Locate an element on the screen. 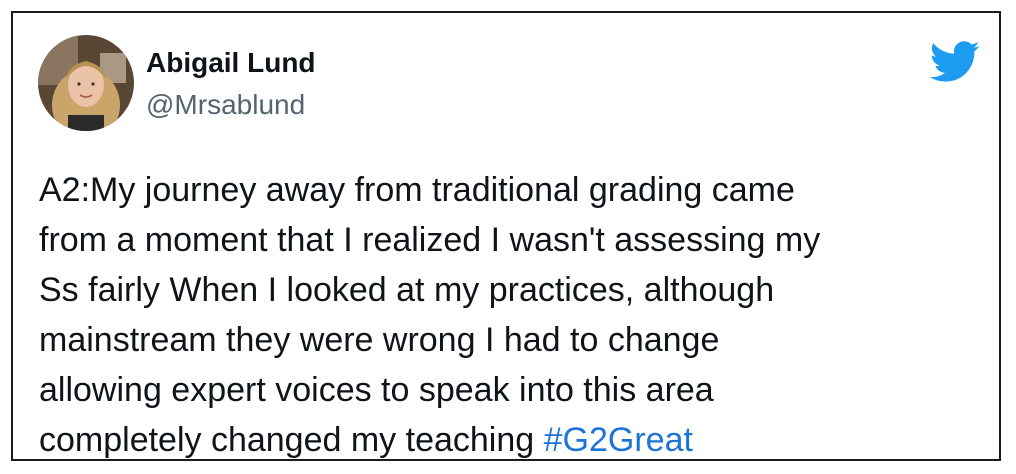 The height and width of the screenshot is (474, 1016). hashtag-link: #G2Great is located at coordinates (618, 440).